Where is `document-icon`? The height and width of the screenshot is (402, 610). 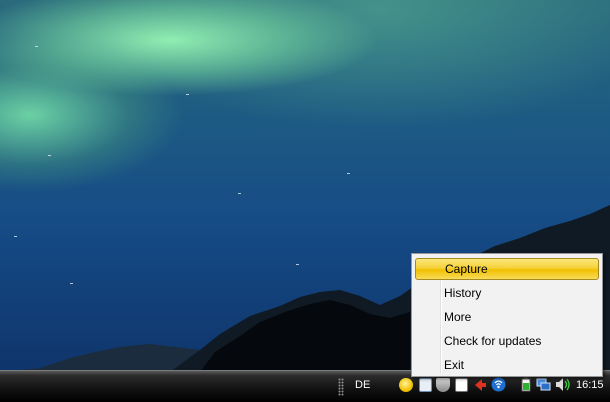
document-icon is located at coordinates (425, 385).